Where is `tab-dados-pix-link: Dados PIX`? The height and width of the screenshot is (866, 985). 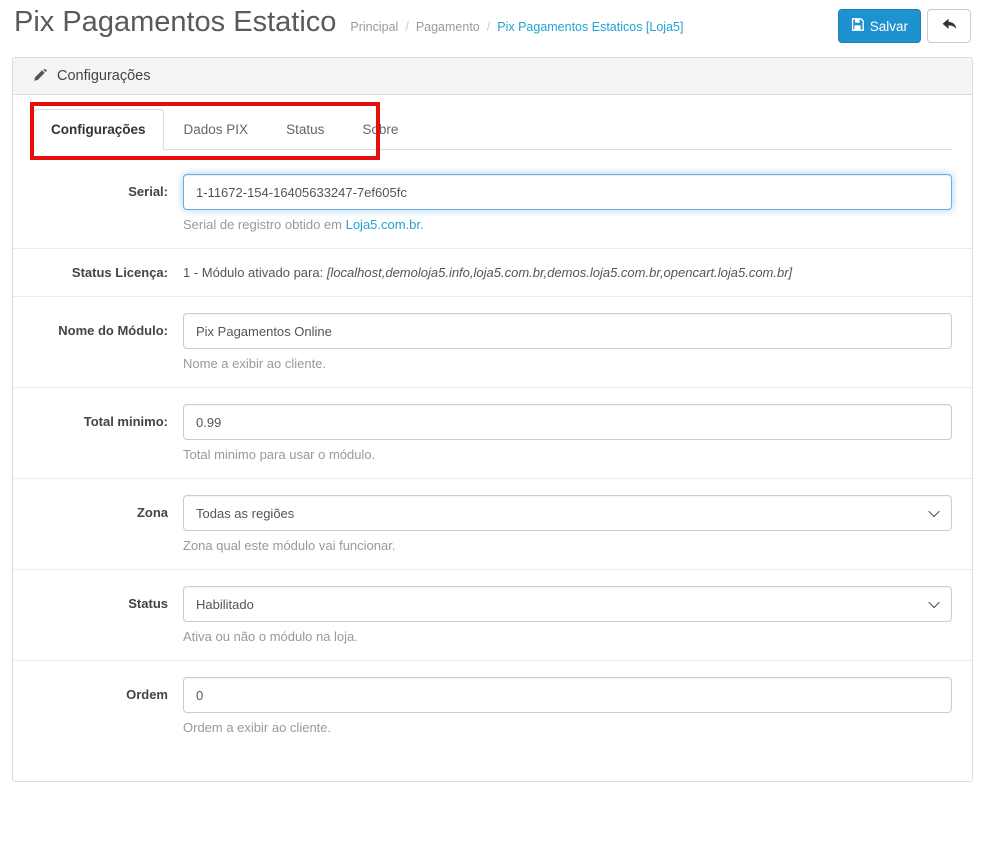 tab-dados-pix-link: Dados PIX is located at coordinates (216, 129).